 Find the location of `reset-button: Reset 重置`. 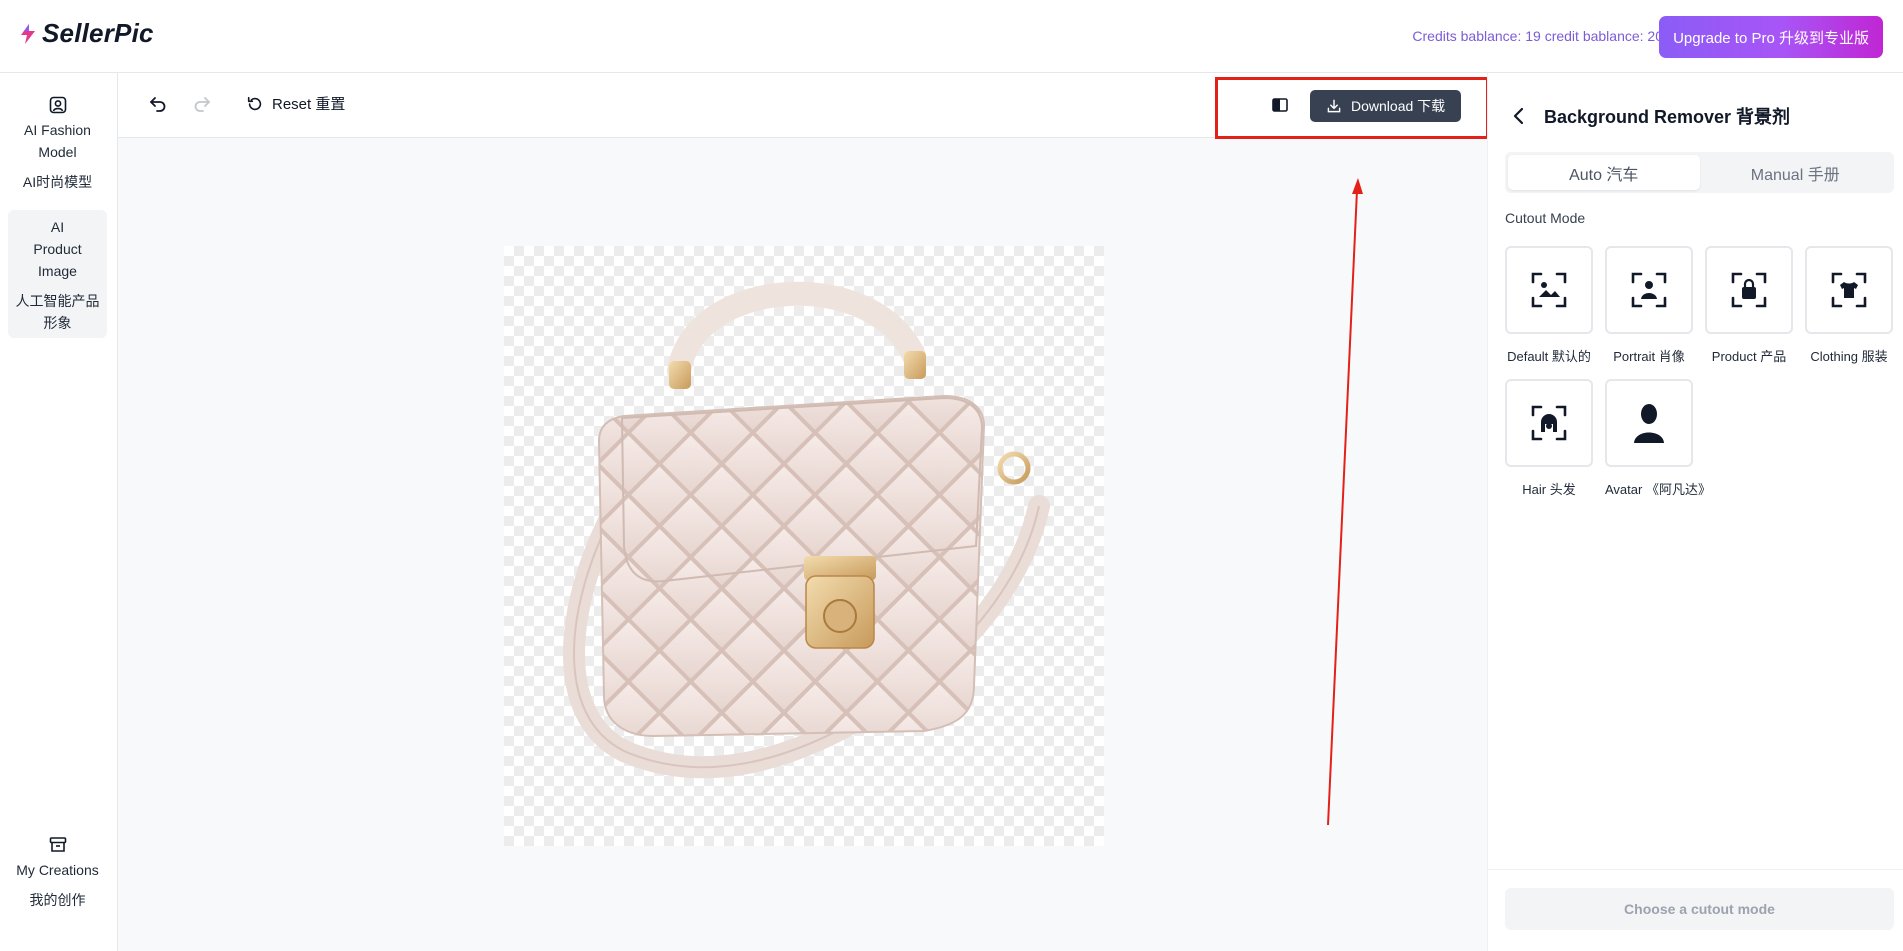

reset-button: Reset 重置 is located at coordinates (295, 103).